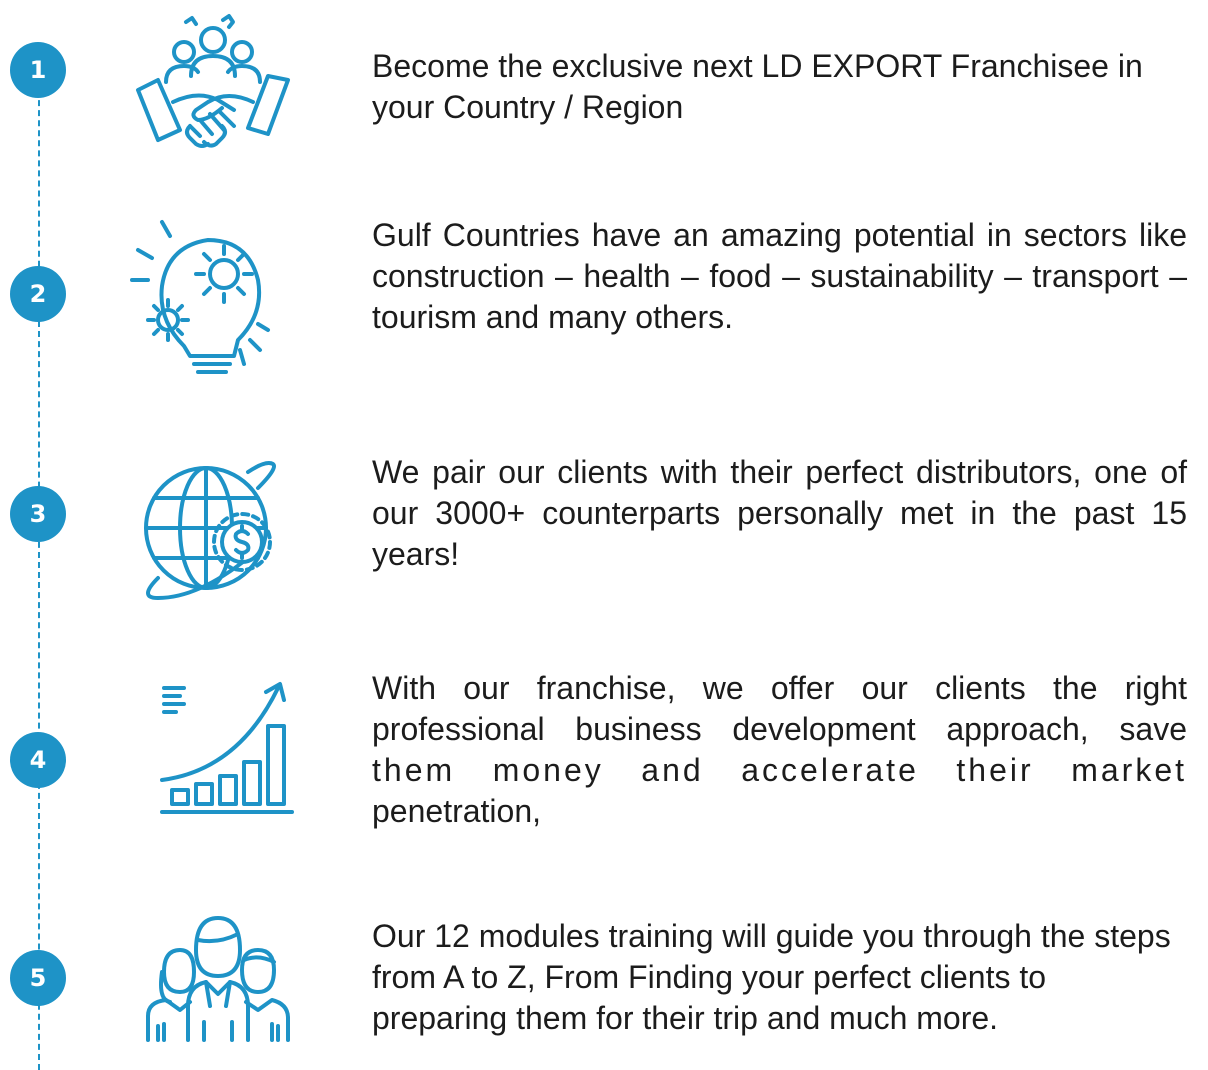  What do you see at coordinates (218, 977) in the screenshot?
I see `team-people-icon` at bounding box center [218, 977].